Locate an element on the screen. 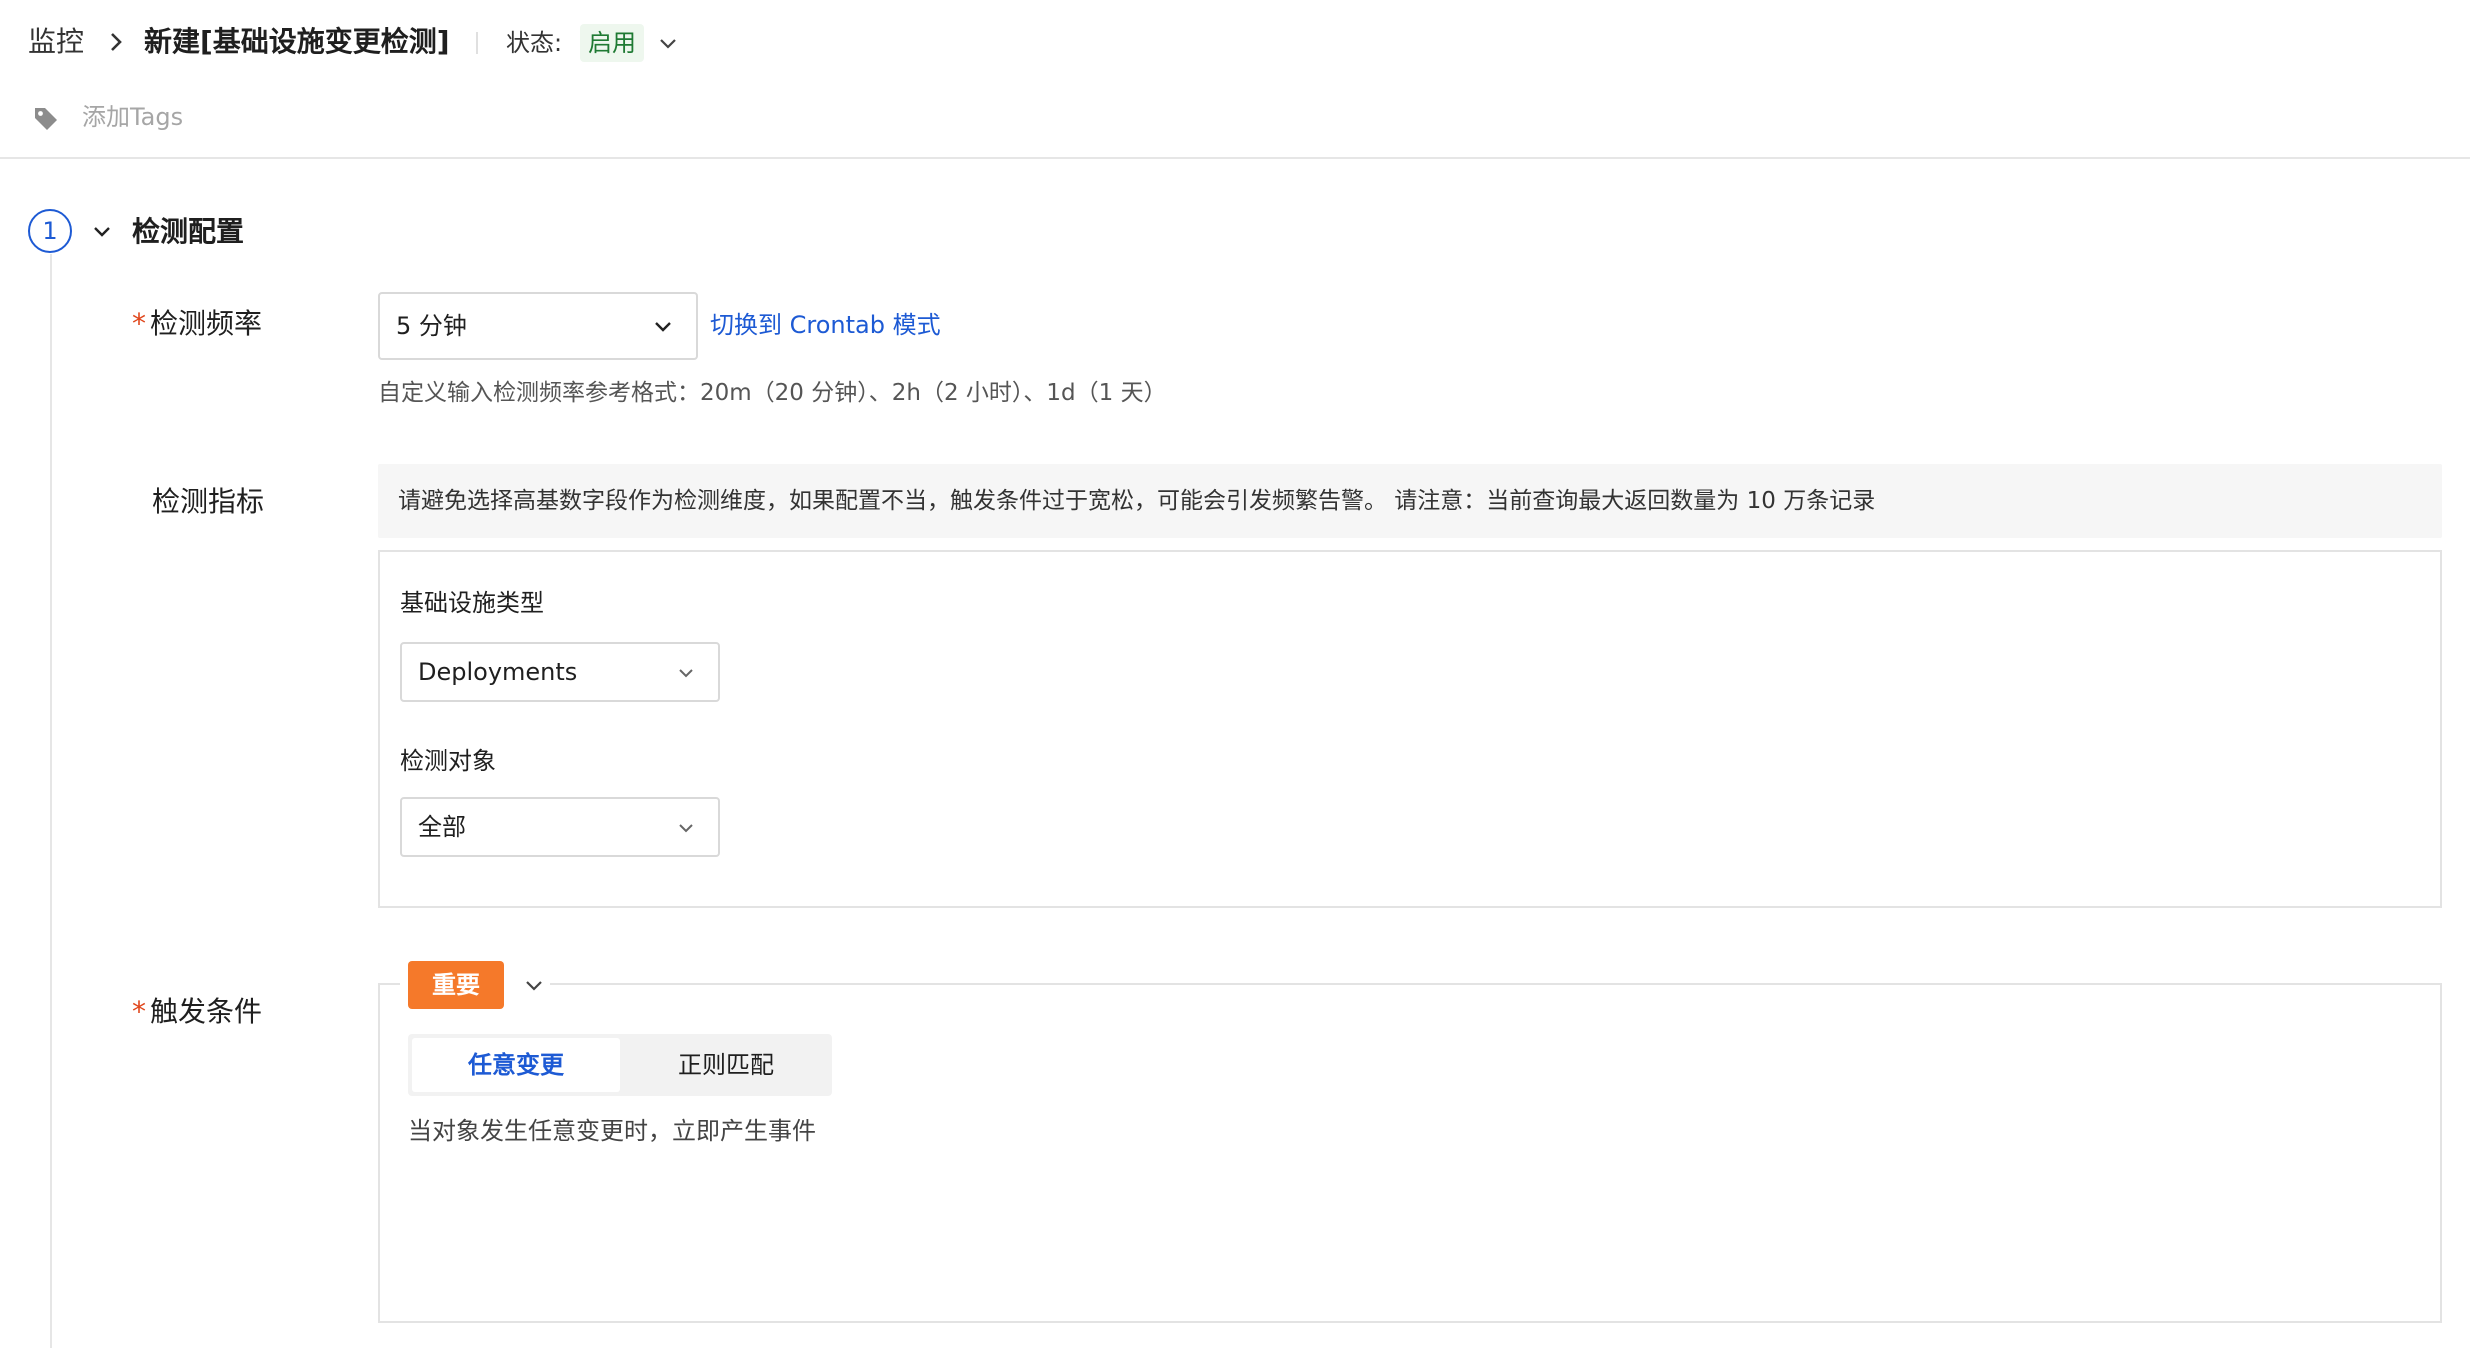 This screenshot has width=2470, height=1348. tab-regex-match: 正则匹配 is located at coordinates (726, 1065).